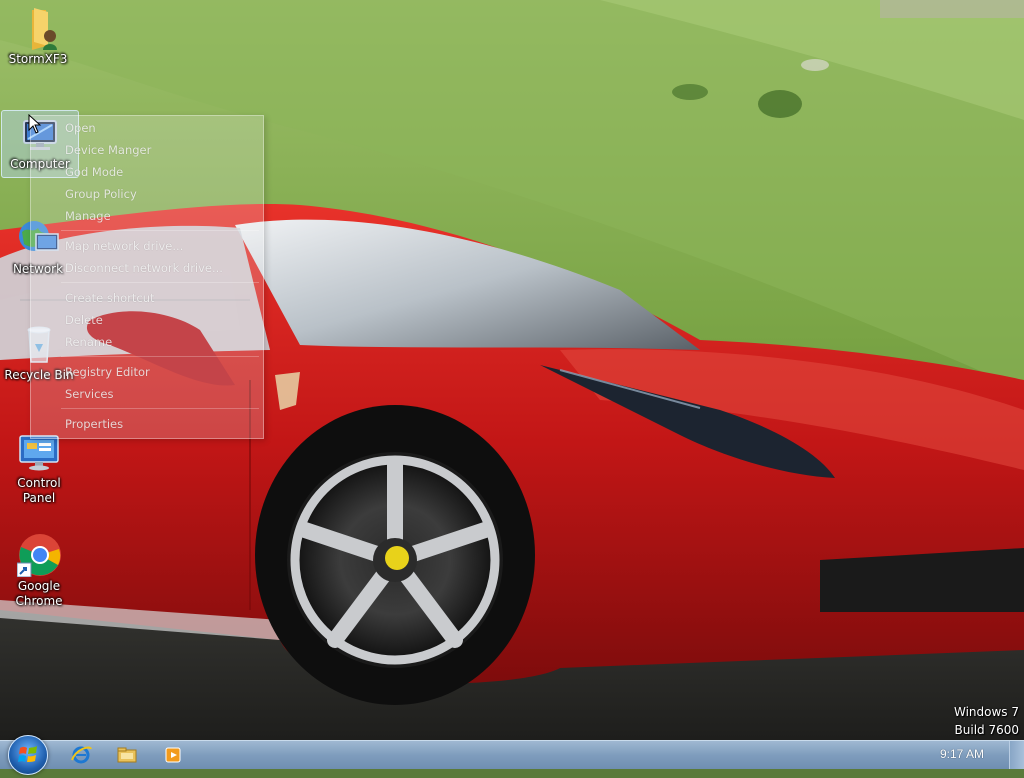 The height and width of the screenshot is (778, 1024). What do you see at coordinates (986, 721) in the screenshot?
I see `windows-build-watermark: Windows 7 Build 7600` at bounding box center [986, 721].